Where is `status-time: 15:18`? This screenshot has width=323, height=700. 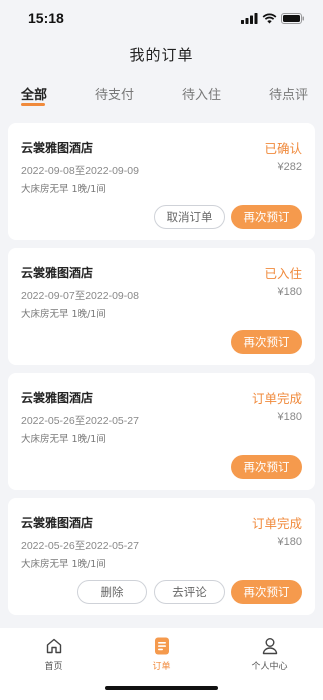
status-time: 15:18 is located at coordinates (46, 18).